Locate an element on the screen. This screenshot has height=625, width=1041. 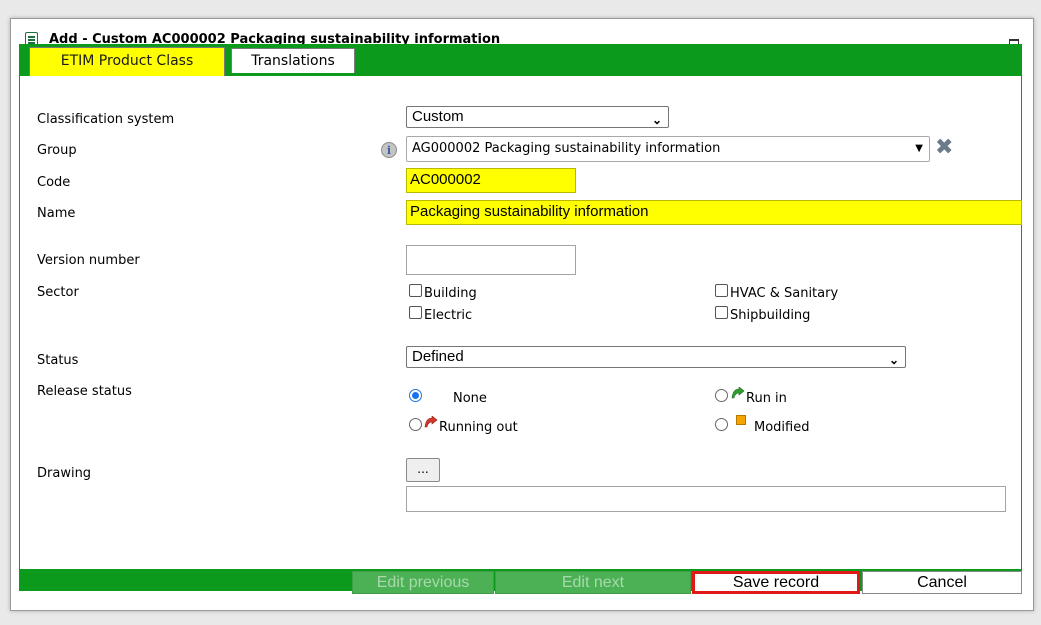
version-number-label: Version number is located at coordinates (88, 260).